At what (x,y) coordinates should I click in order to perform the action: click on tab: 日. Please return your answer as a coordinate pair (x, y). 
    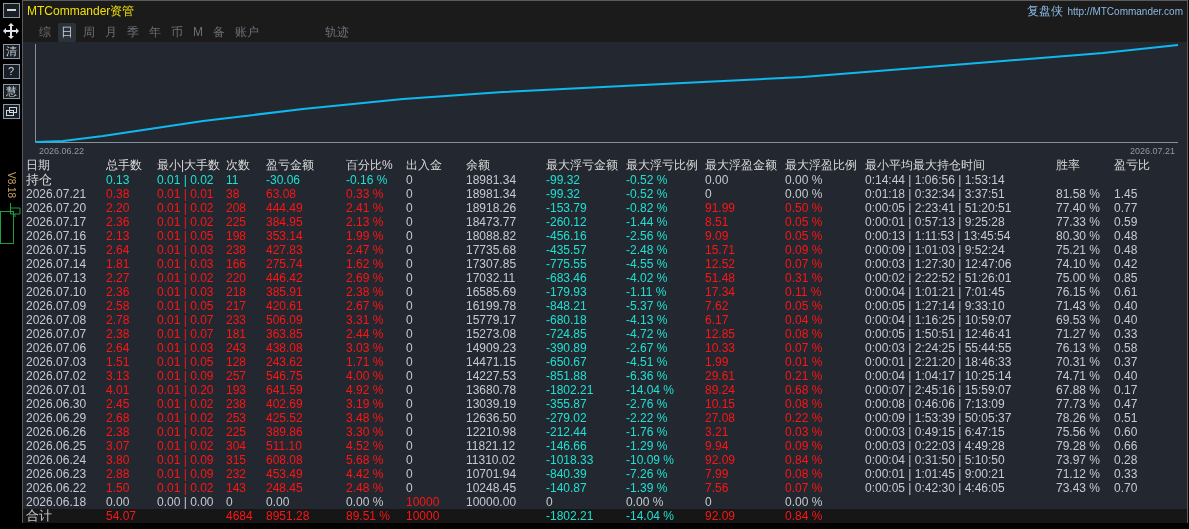
    Looking at the image, I should click on (67, 32).